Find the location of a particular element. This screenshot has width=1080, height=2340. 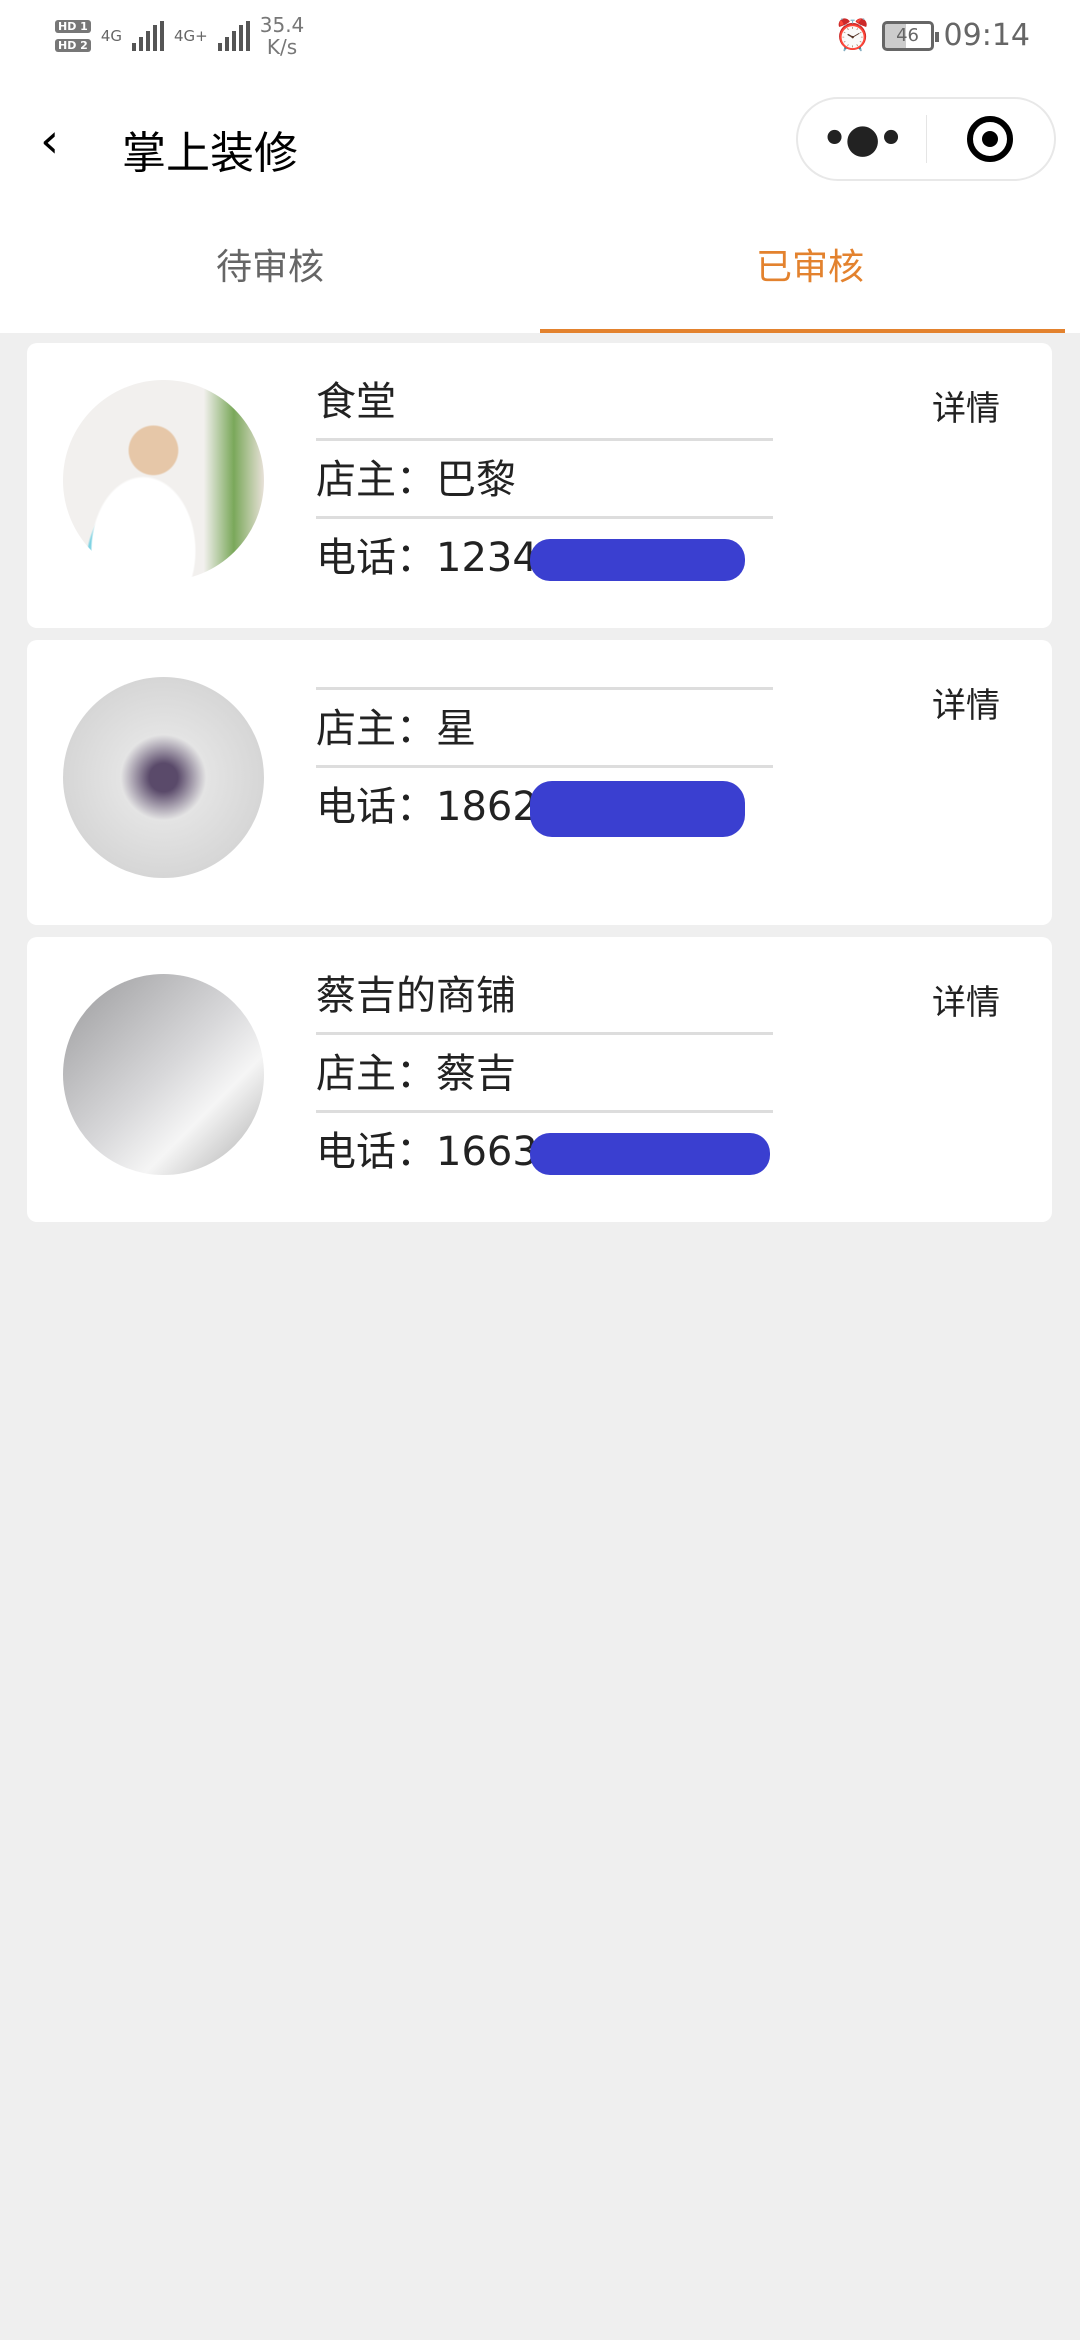

net-speed-unit: K/s is located at coordinates (282, 47).